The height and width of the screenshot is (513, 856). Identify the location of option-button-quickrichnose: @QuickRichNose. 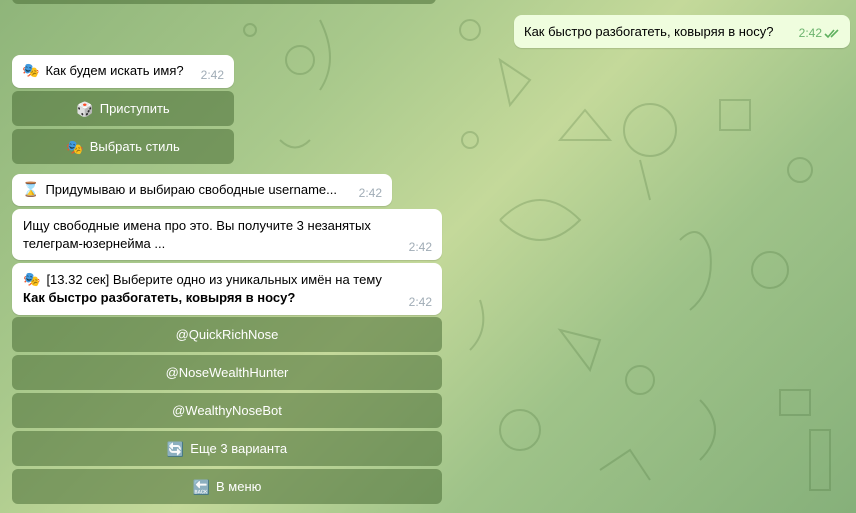
(227, 334).